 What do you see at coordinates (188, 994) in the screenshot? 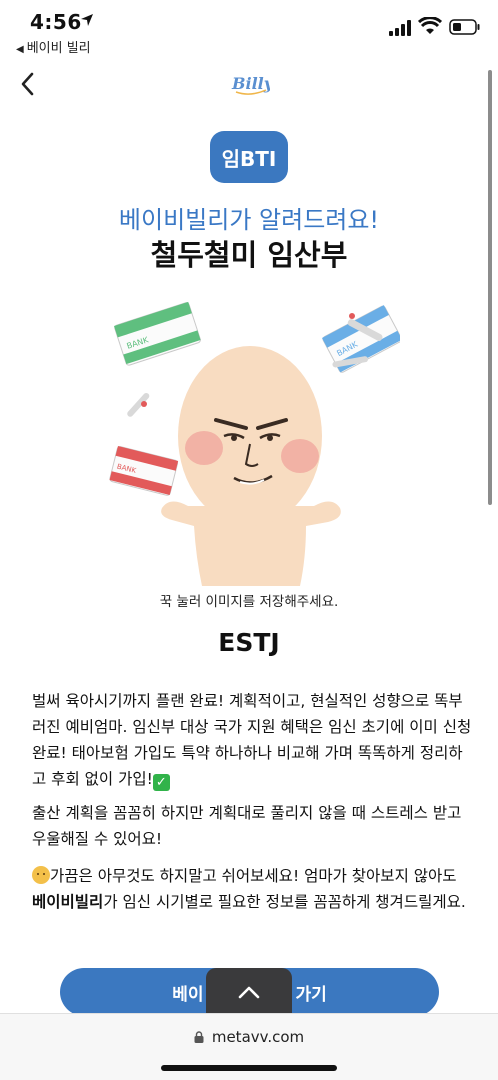
I see `cta-label-left: 베이` at bounding box center [188, 994].